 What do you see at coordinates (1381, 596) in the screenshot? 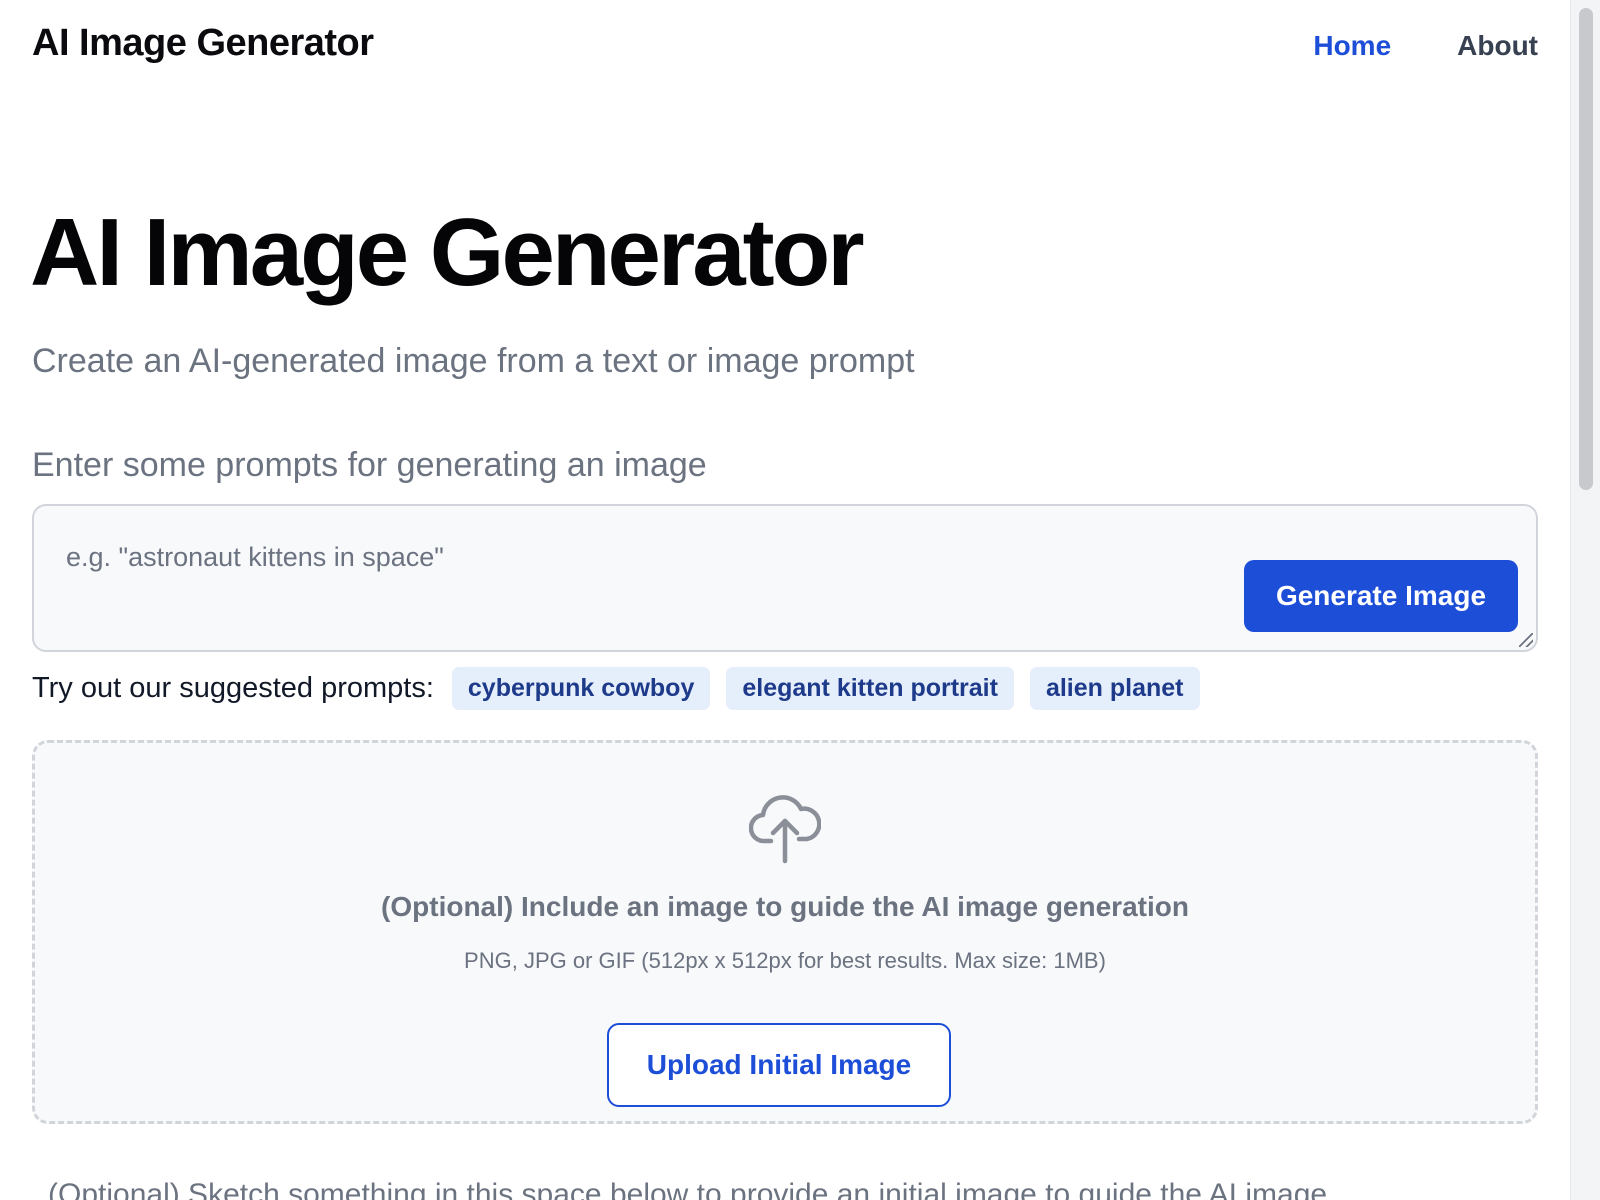
I see `generate-image-button: Generate Image` at bounding box center [1381, 596].